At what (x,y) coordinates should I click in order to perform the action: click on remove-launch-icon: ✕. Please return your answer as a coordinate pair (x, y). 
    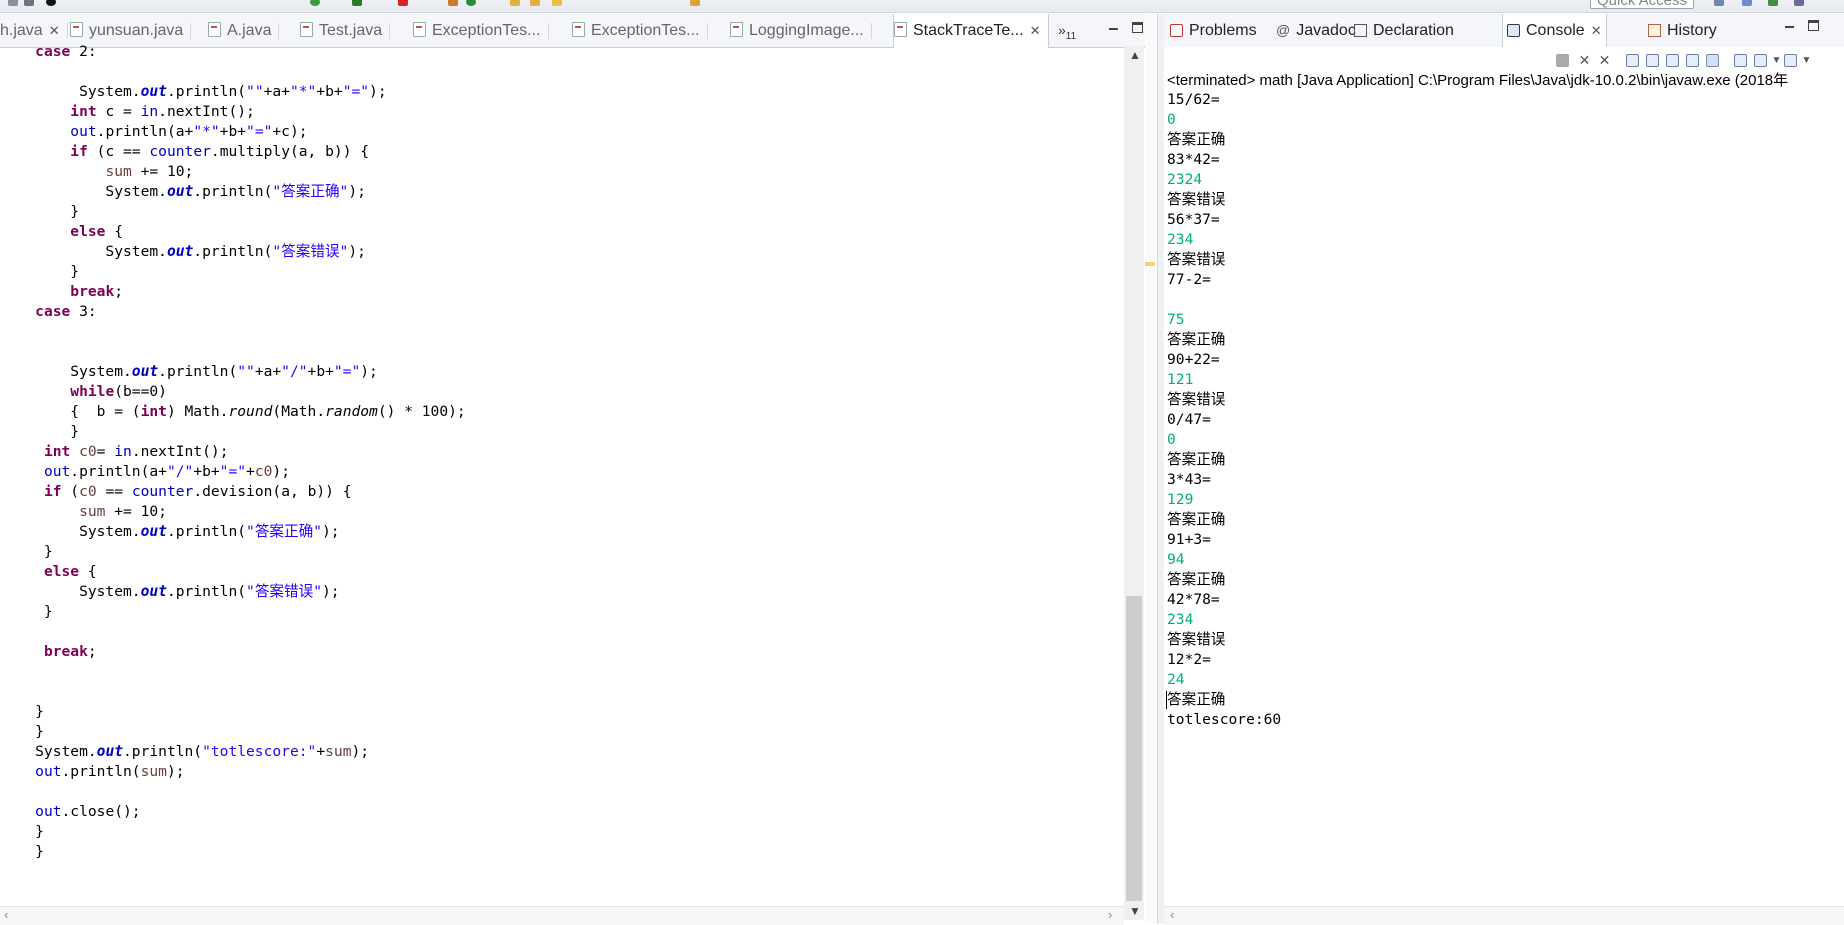
    Looking at the image, I should click on (1584, 60).